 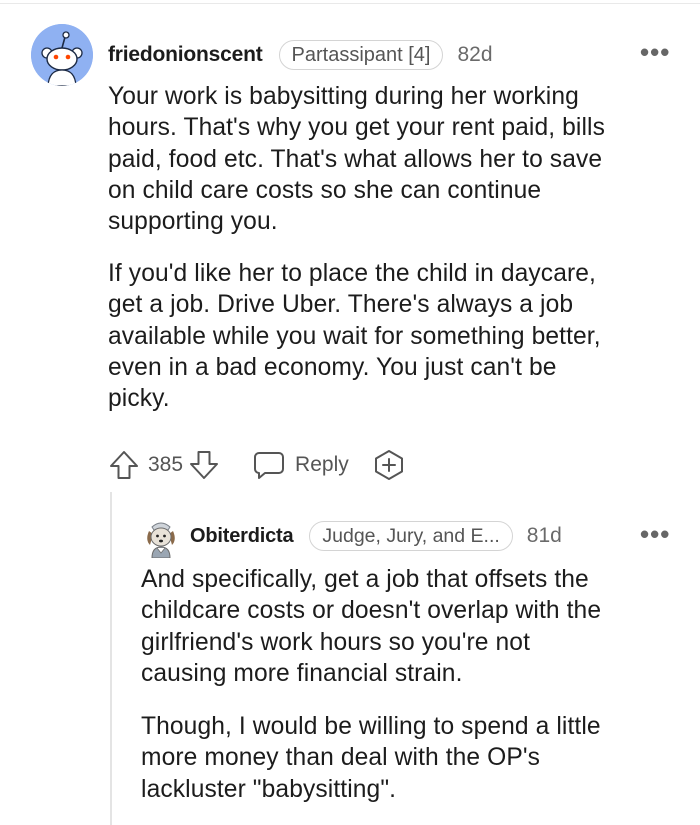 I want to click on snoo-avatar-icon, so click(x=62, y=55).